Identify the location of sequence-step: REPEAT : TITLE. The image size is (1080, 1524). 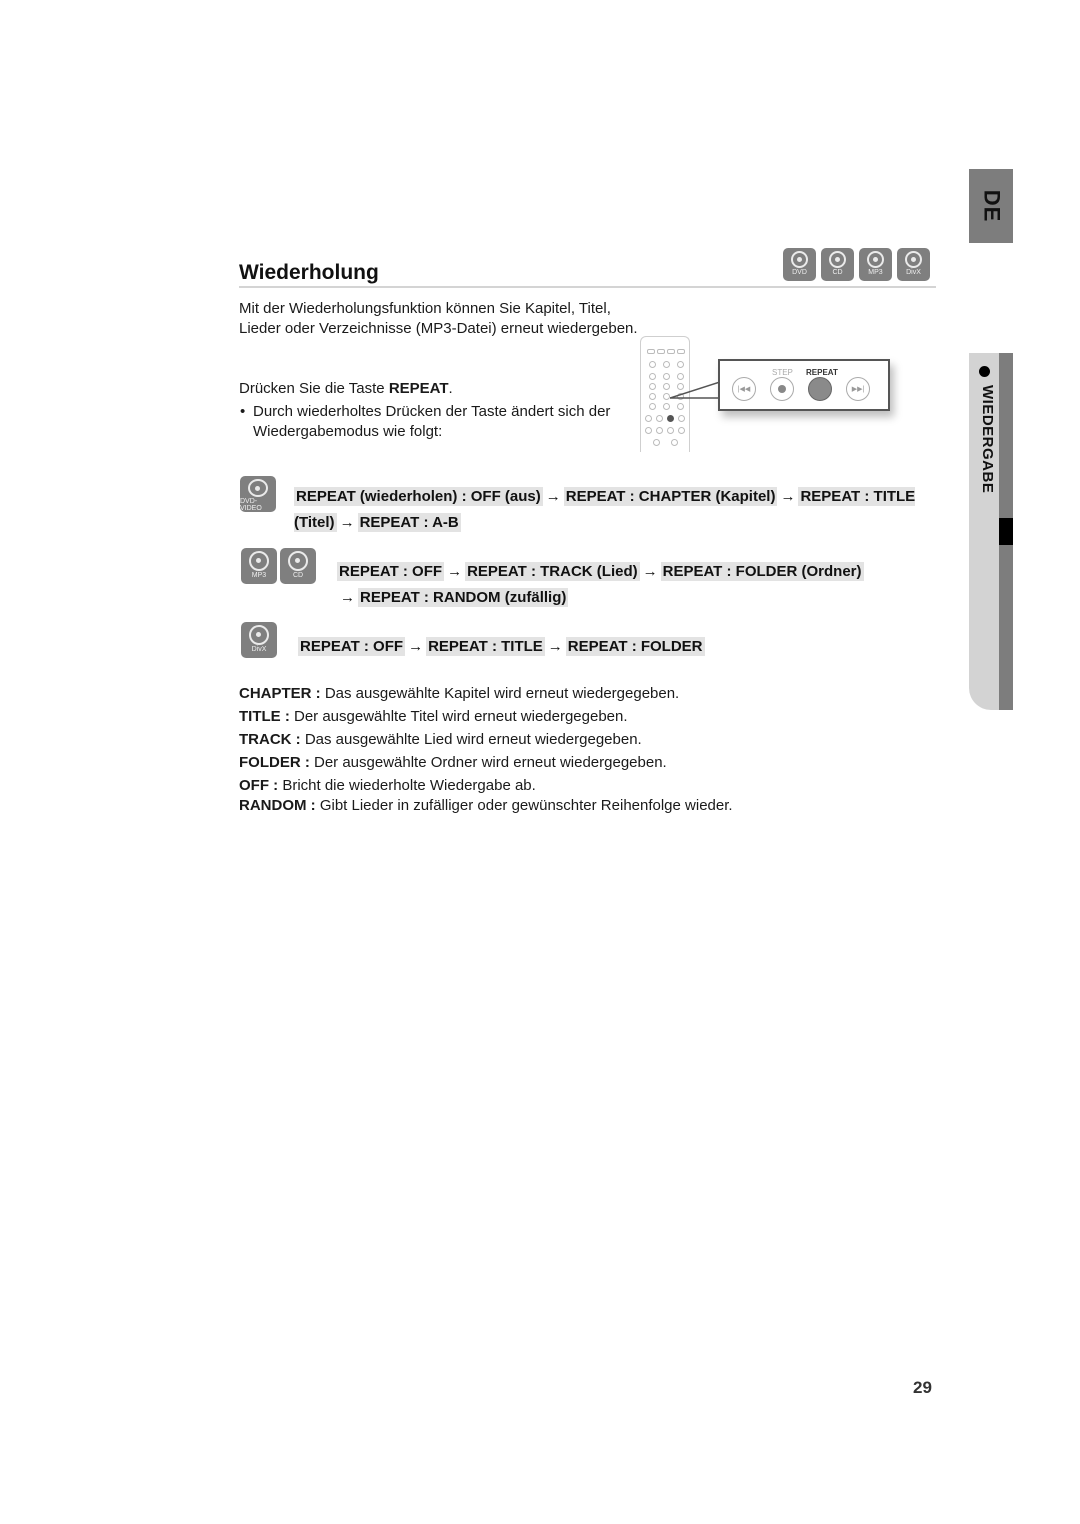
(485, 646).